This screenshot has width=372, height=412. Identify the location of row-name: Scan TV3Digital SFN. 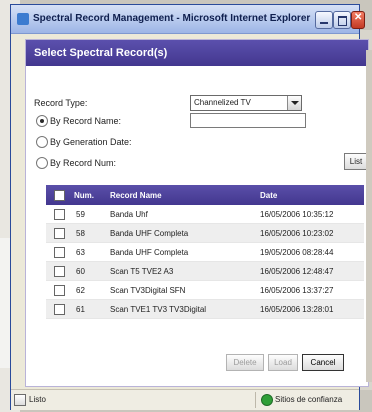
(148, 290).